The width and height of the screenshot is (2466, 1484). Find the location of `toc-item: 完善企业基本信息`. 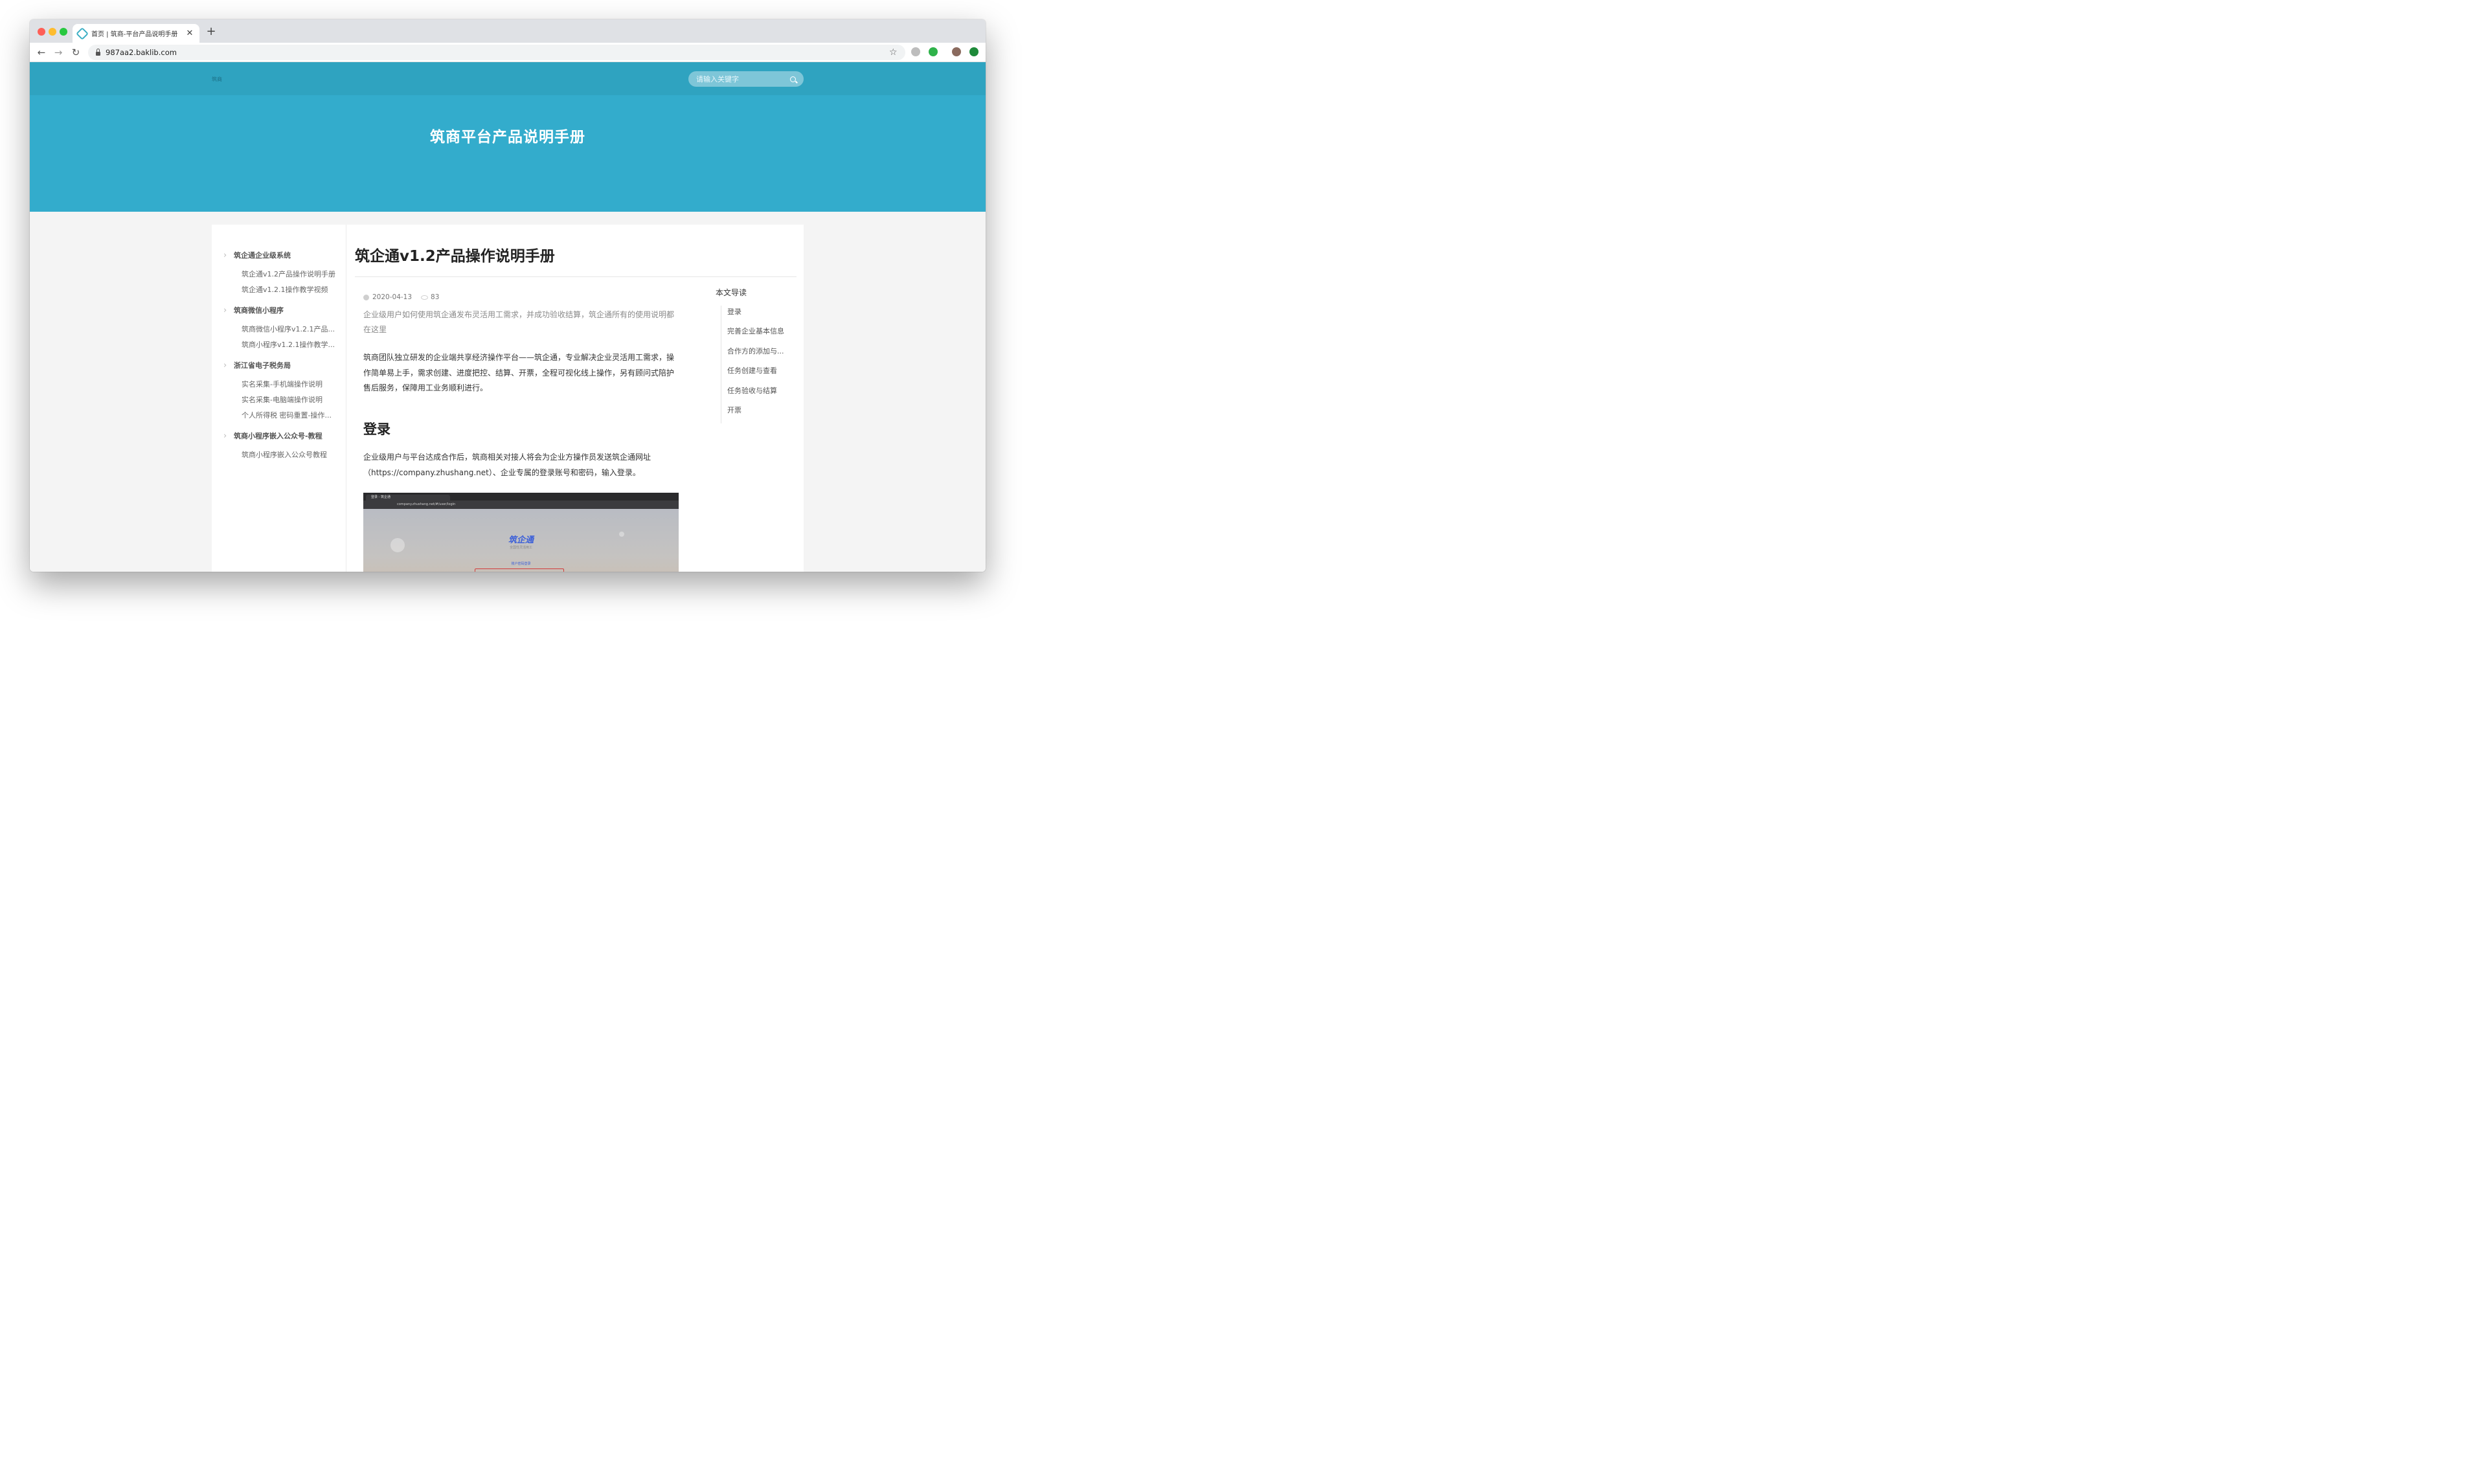

toc-item: 完善企业基本信息 is located at coordinates (759, 335).